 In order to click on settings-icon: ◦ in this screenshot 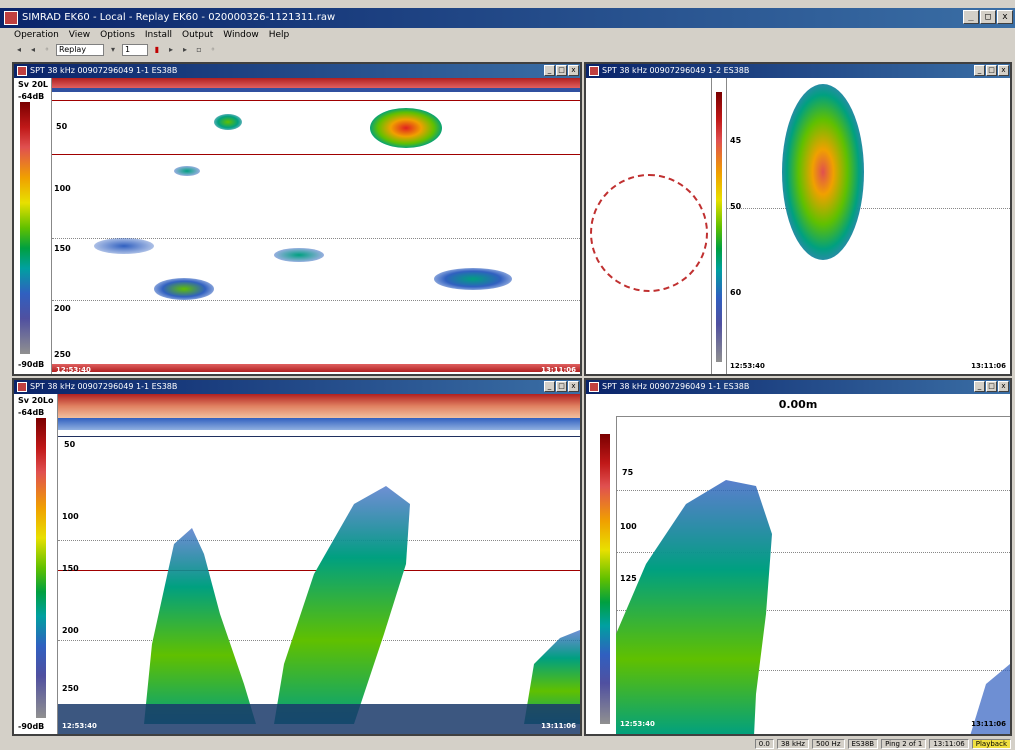, I will do `click(213, 50)`.